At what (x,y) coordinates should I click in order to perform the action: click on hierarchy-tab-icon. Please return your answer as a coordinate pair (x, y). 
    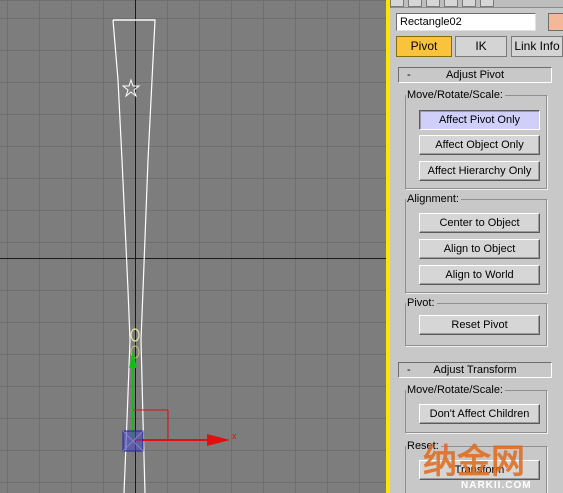
    Looking at the image, I should click on (433, 3).